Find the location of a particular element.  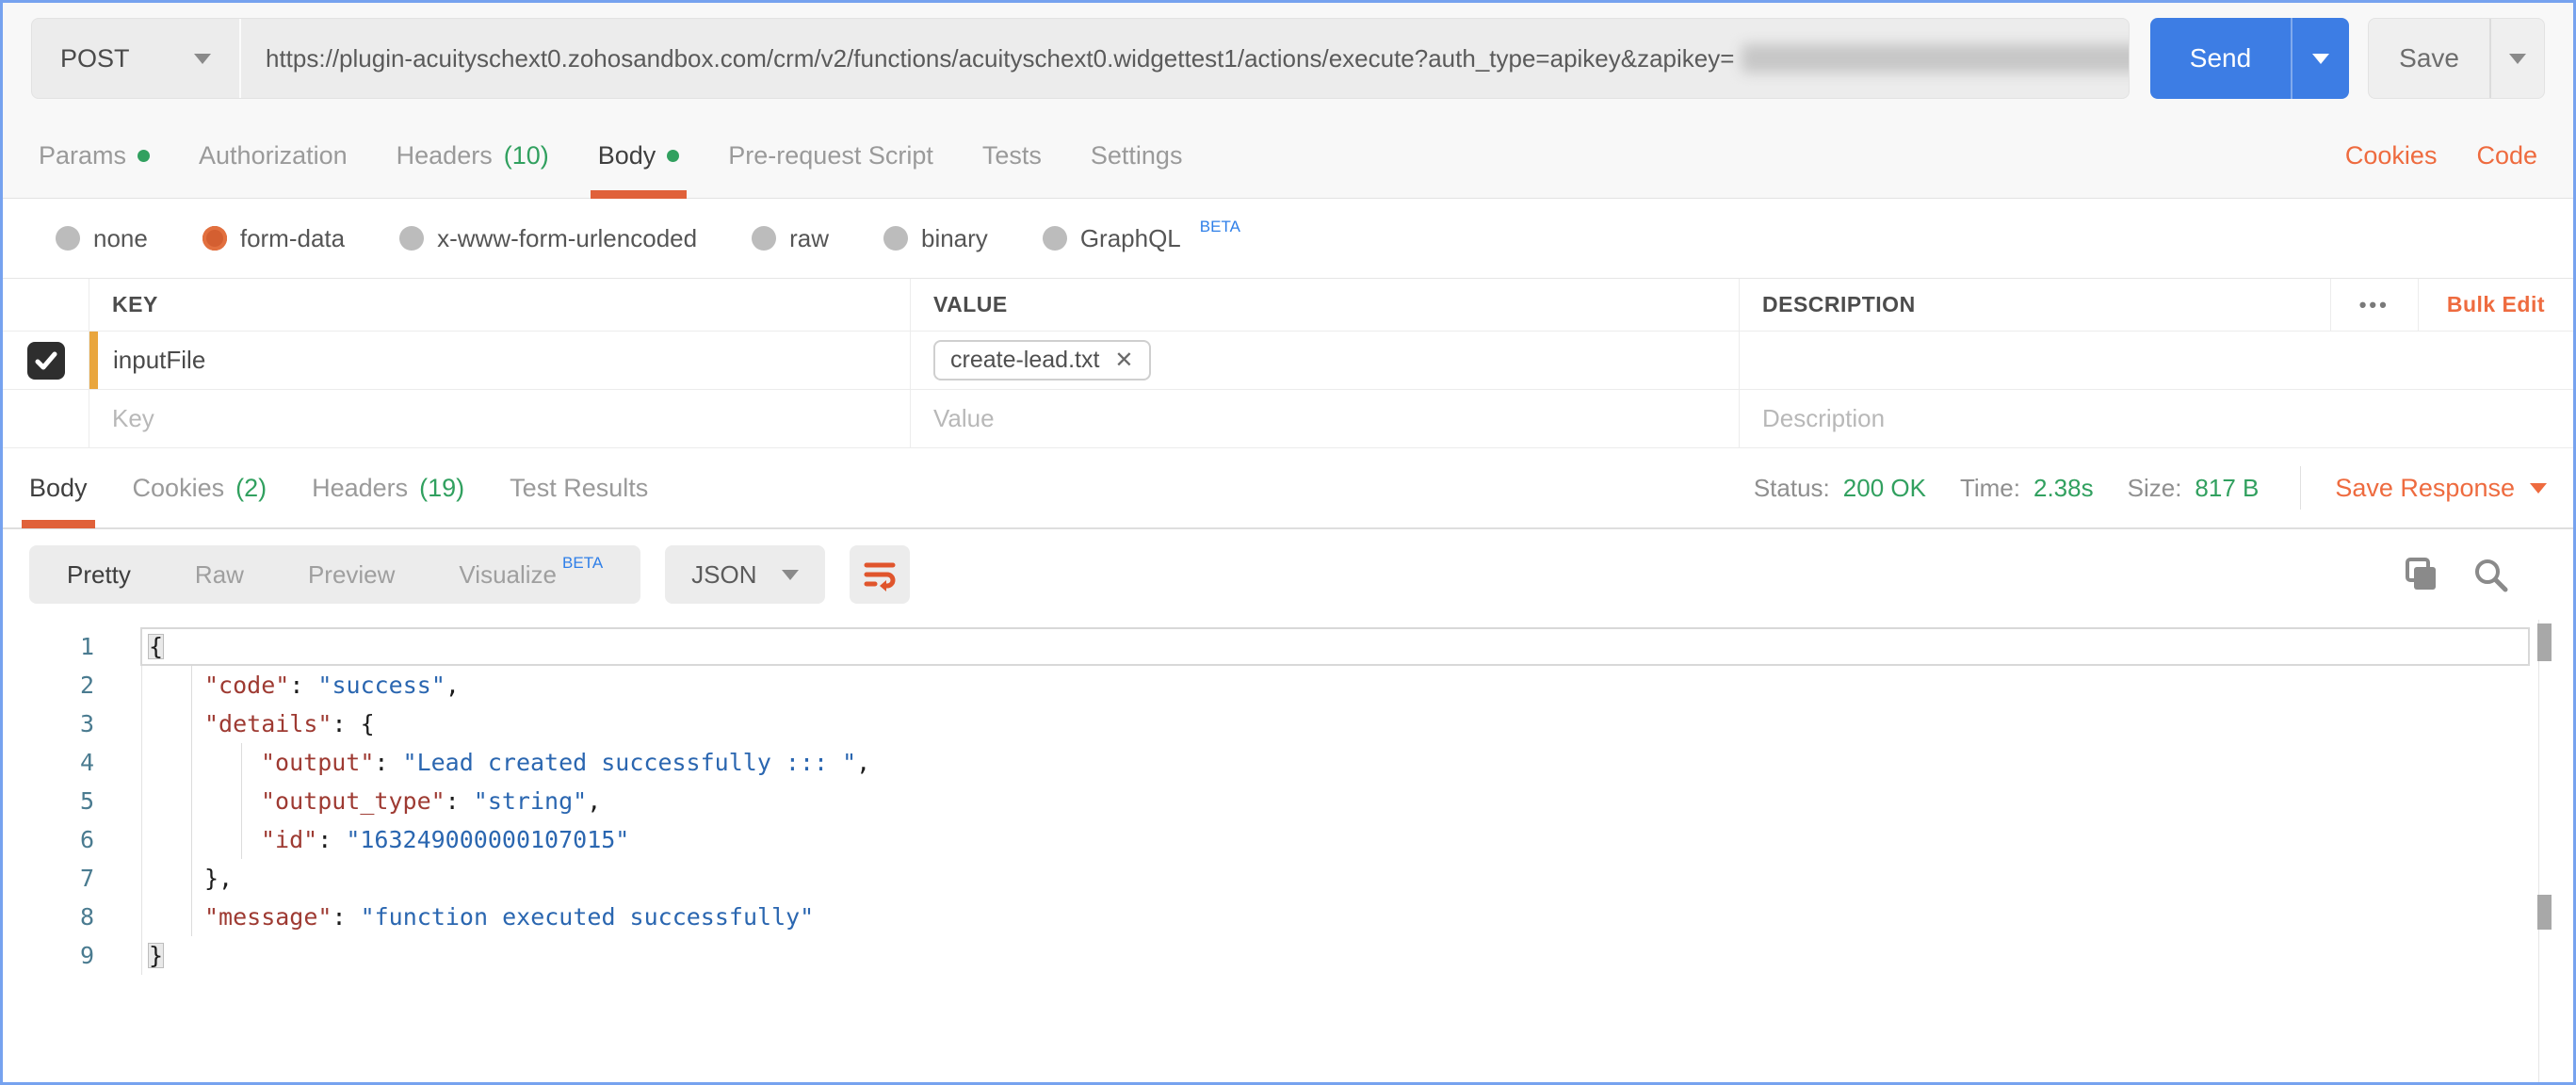

code-line-7: 7 }, is located at coordinates (1288, 879).